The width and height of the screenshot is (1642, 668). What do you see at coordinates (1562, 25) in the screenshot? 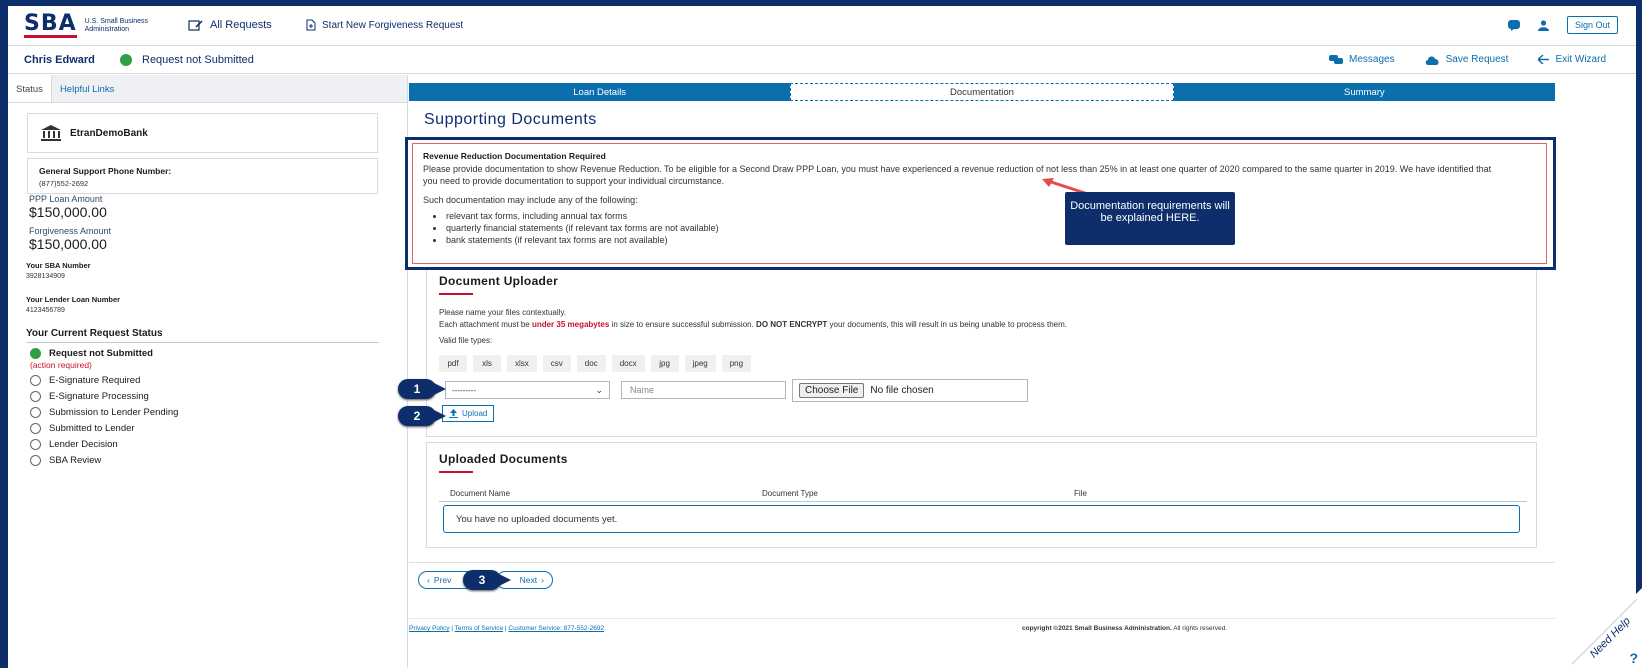
I see `top-right-actions: Sign Out` at bounding box center [1562, 25].